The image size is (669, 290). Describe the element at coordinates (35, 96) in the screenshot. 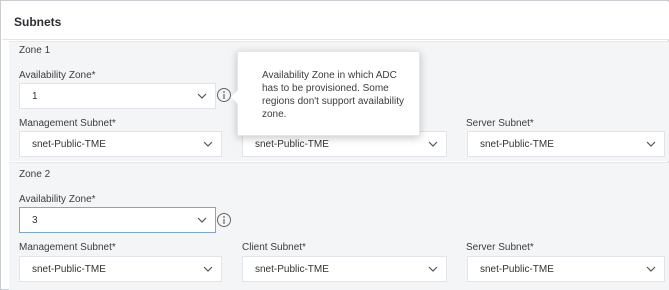

I see `zone-1-availability-zone-value: 1` at that location.